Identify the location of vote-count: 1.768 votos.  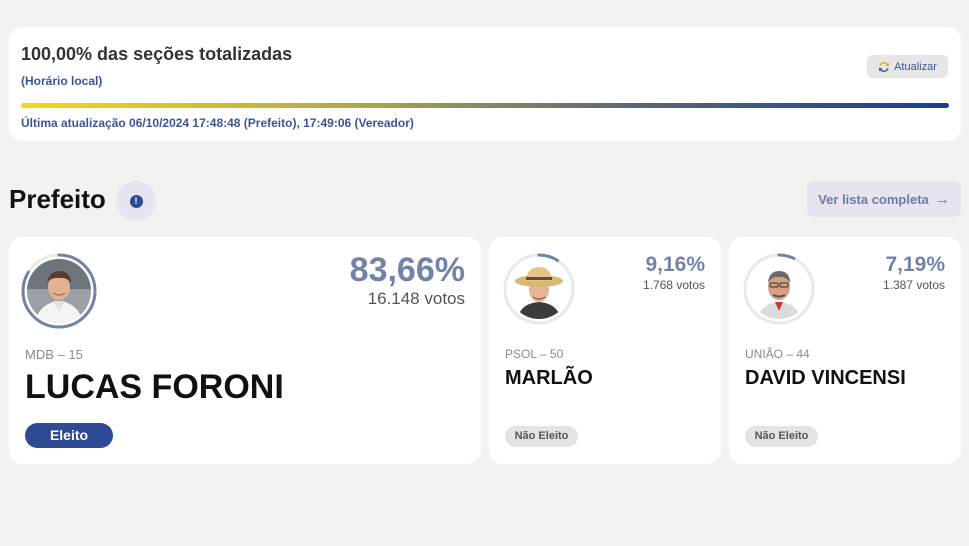
(673, 285).